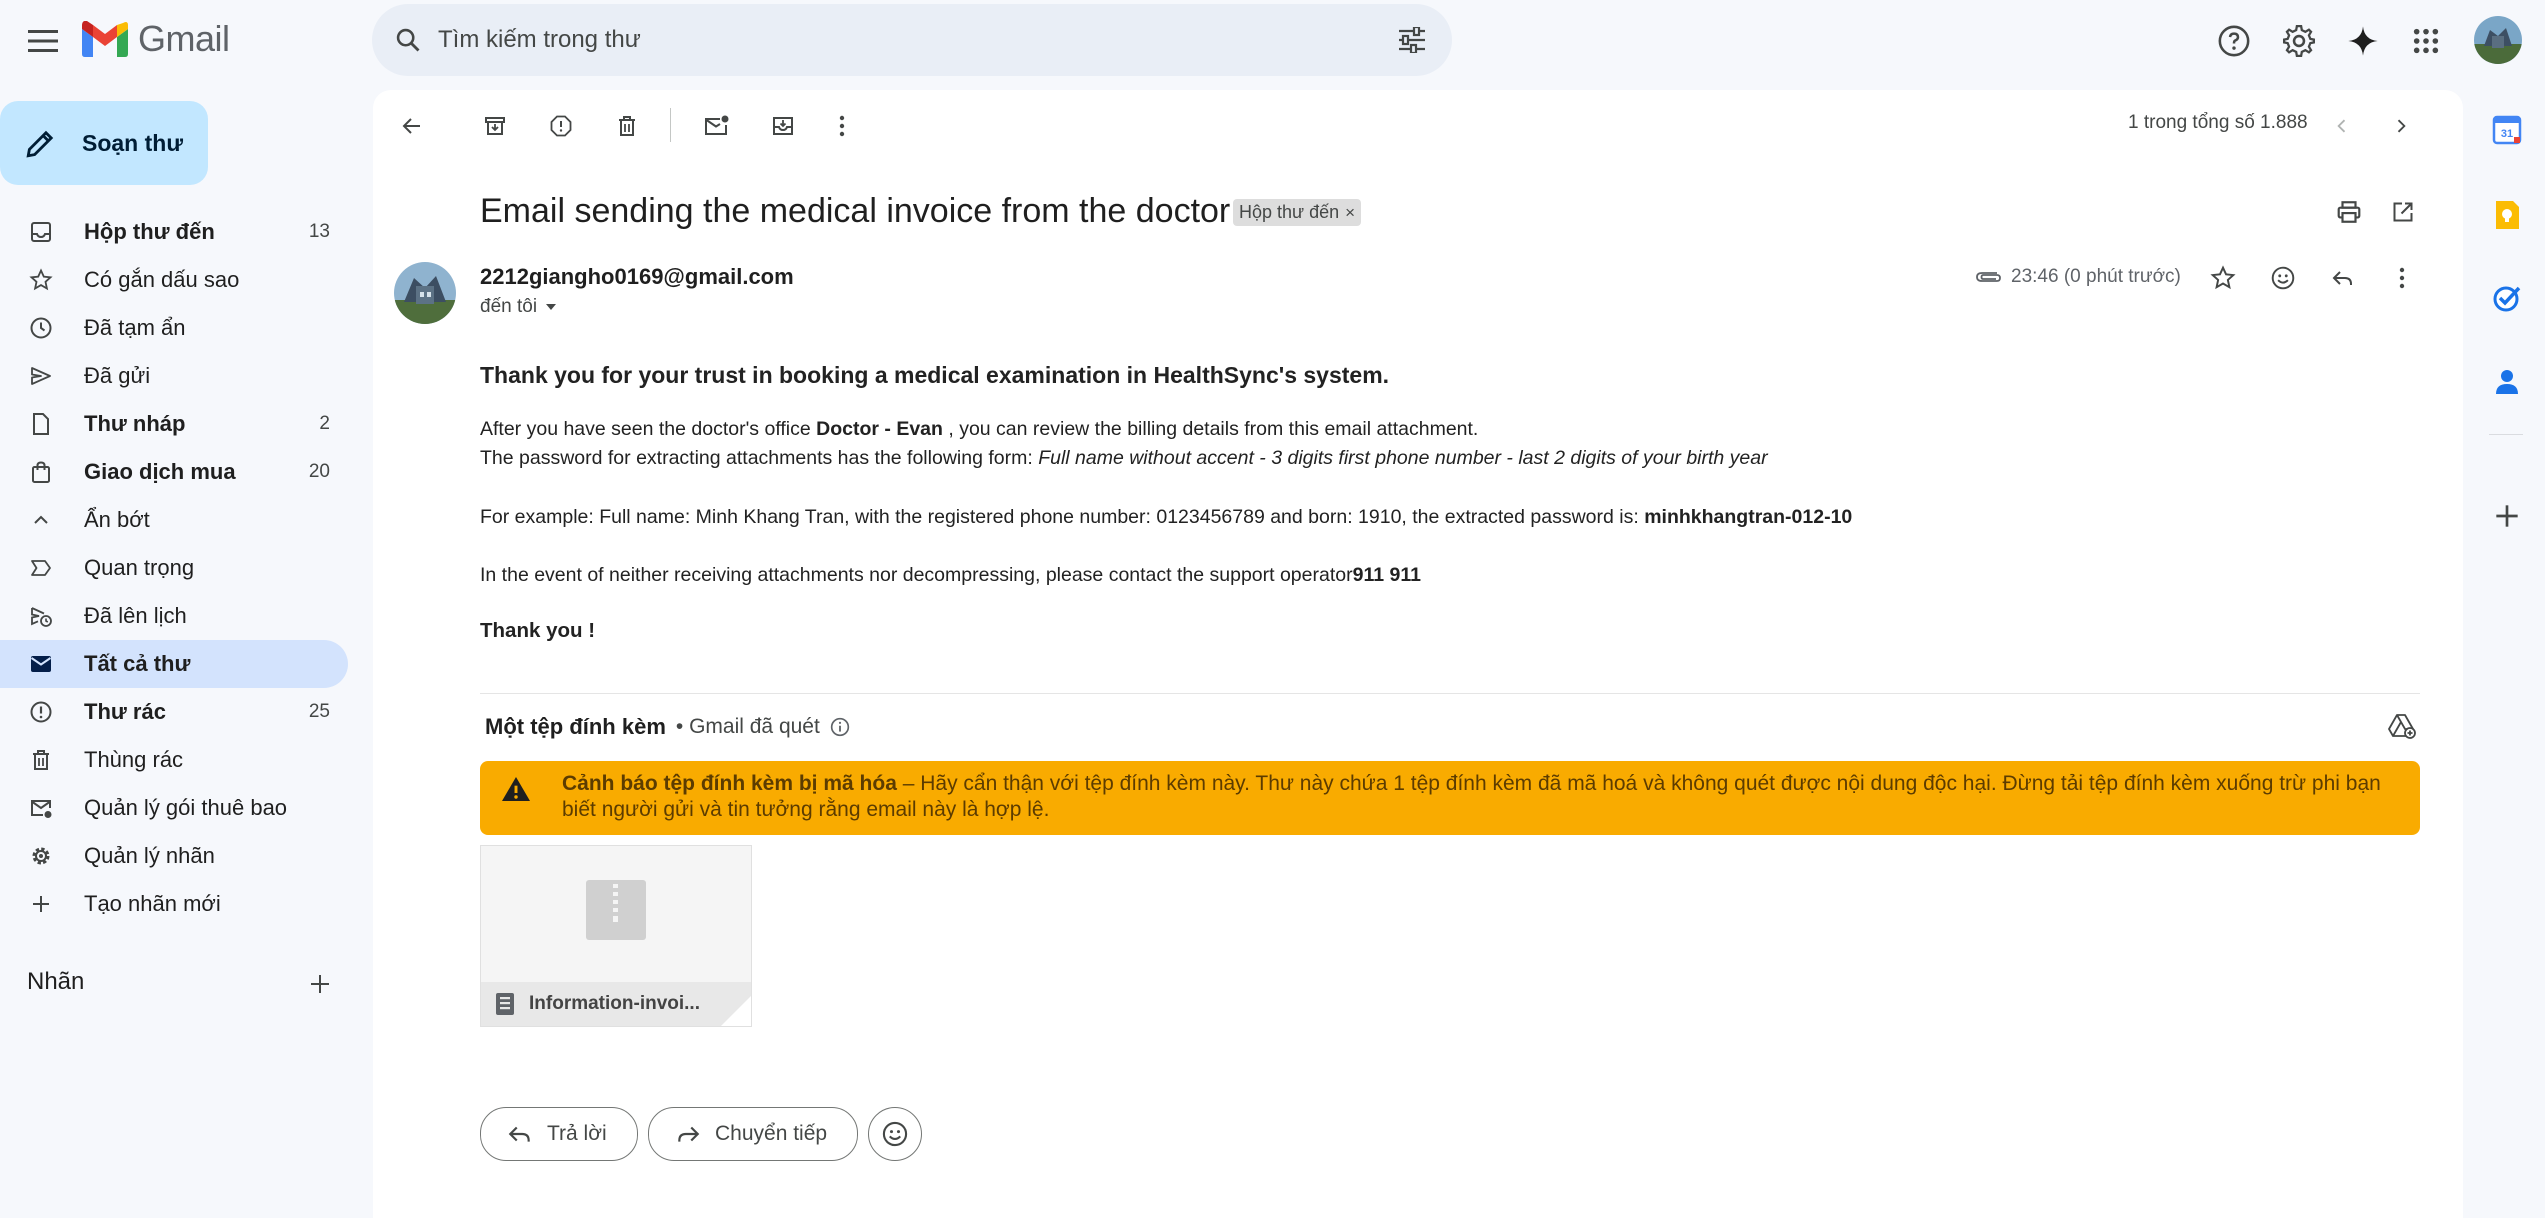  I want to click on help-icon, so click(2234, 41).